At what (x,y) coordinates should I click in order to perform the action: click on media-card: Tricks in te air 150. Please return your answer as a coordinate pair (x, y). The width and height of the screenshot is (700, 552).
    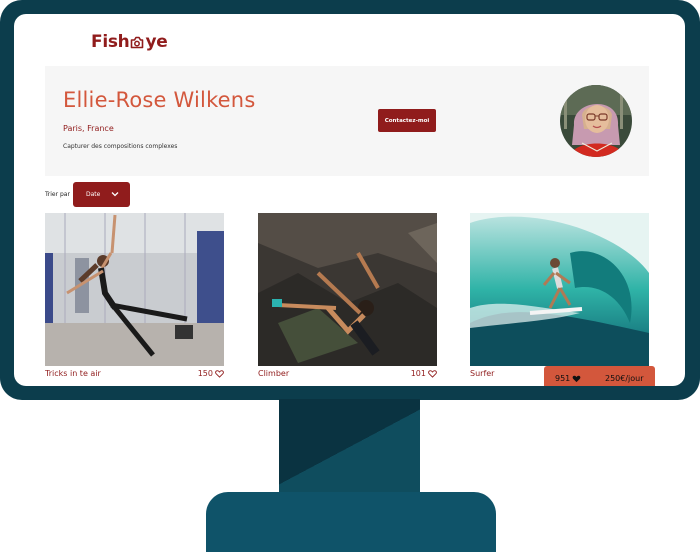
    Looking at the image, I should click on (134, 295).